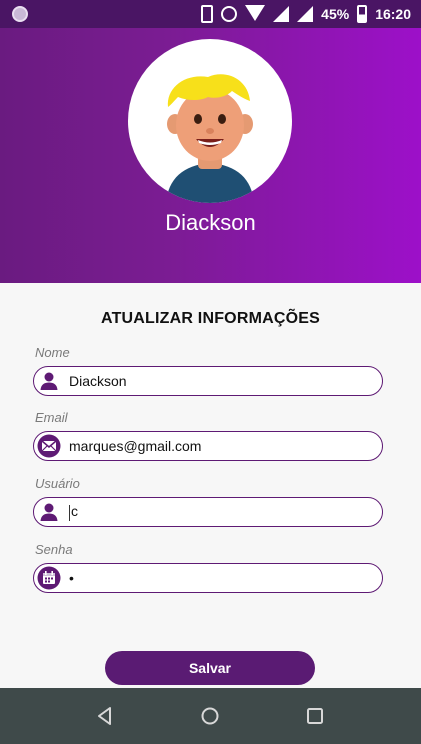  I want to click on field-label-senha: Senha, so click(54, 549).